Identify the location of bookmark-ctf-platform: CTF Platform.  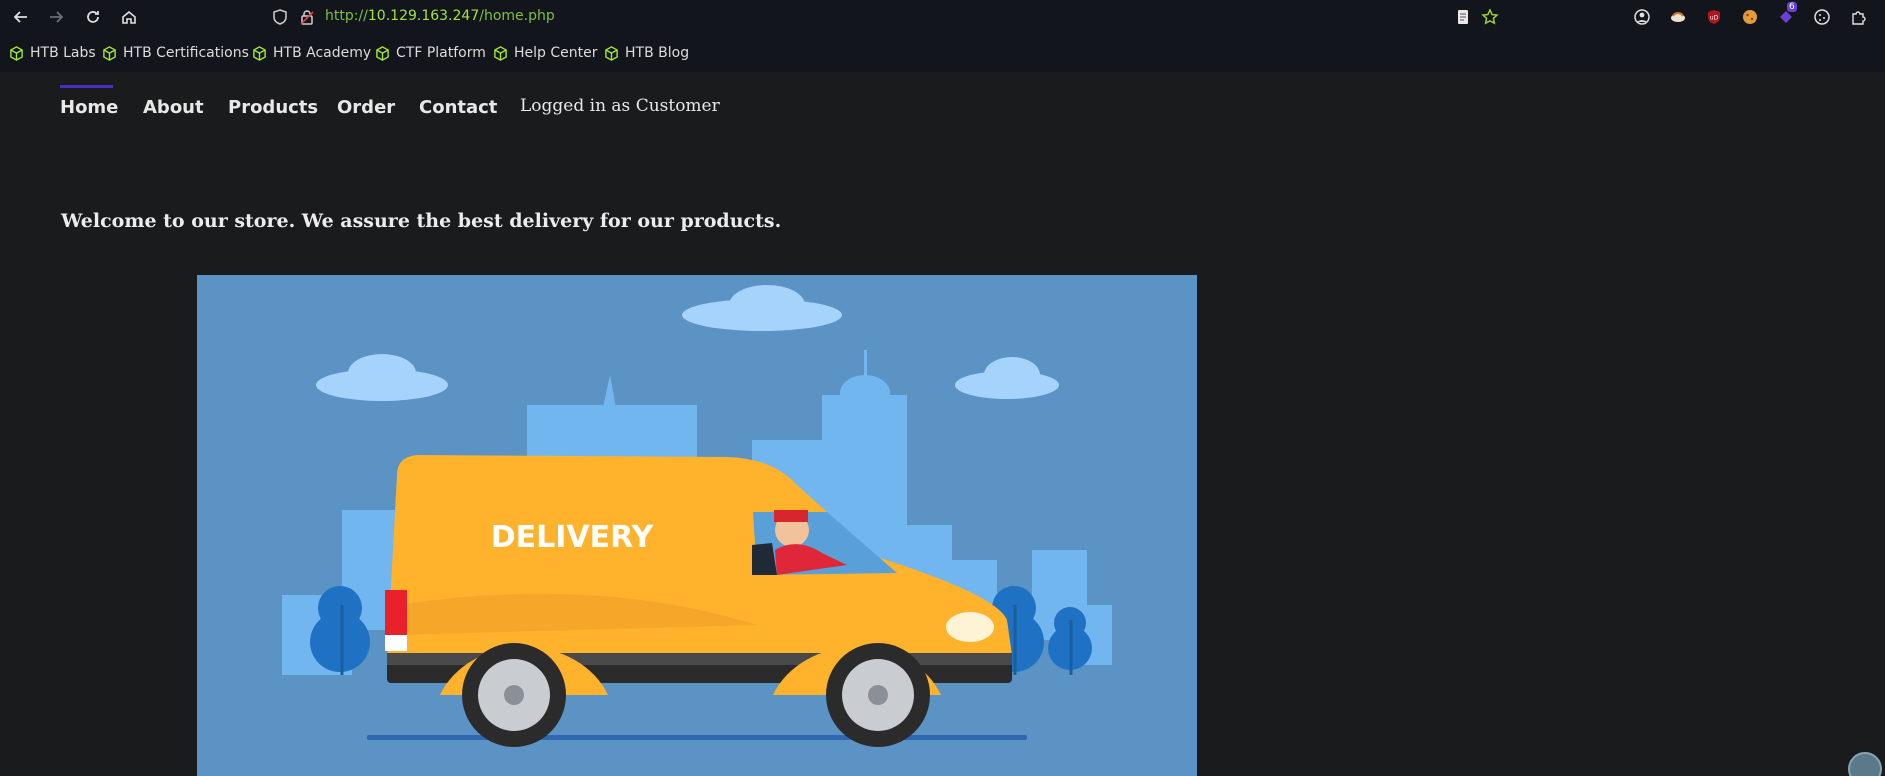
(430, 53).